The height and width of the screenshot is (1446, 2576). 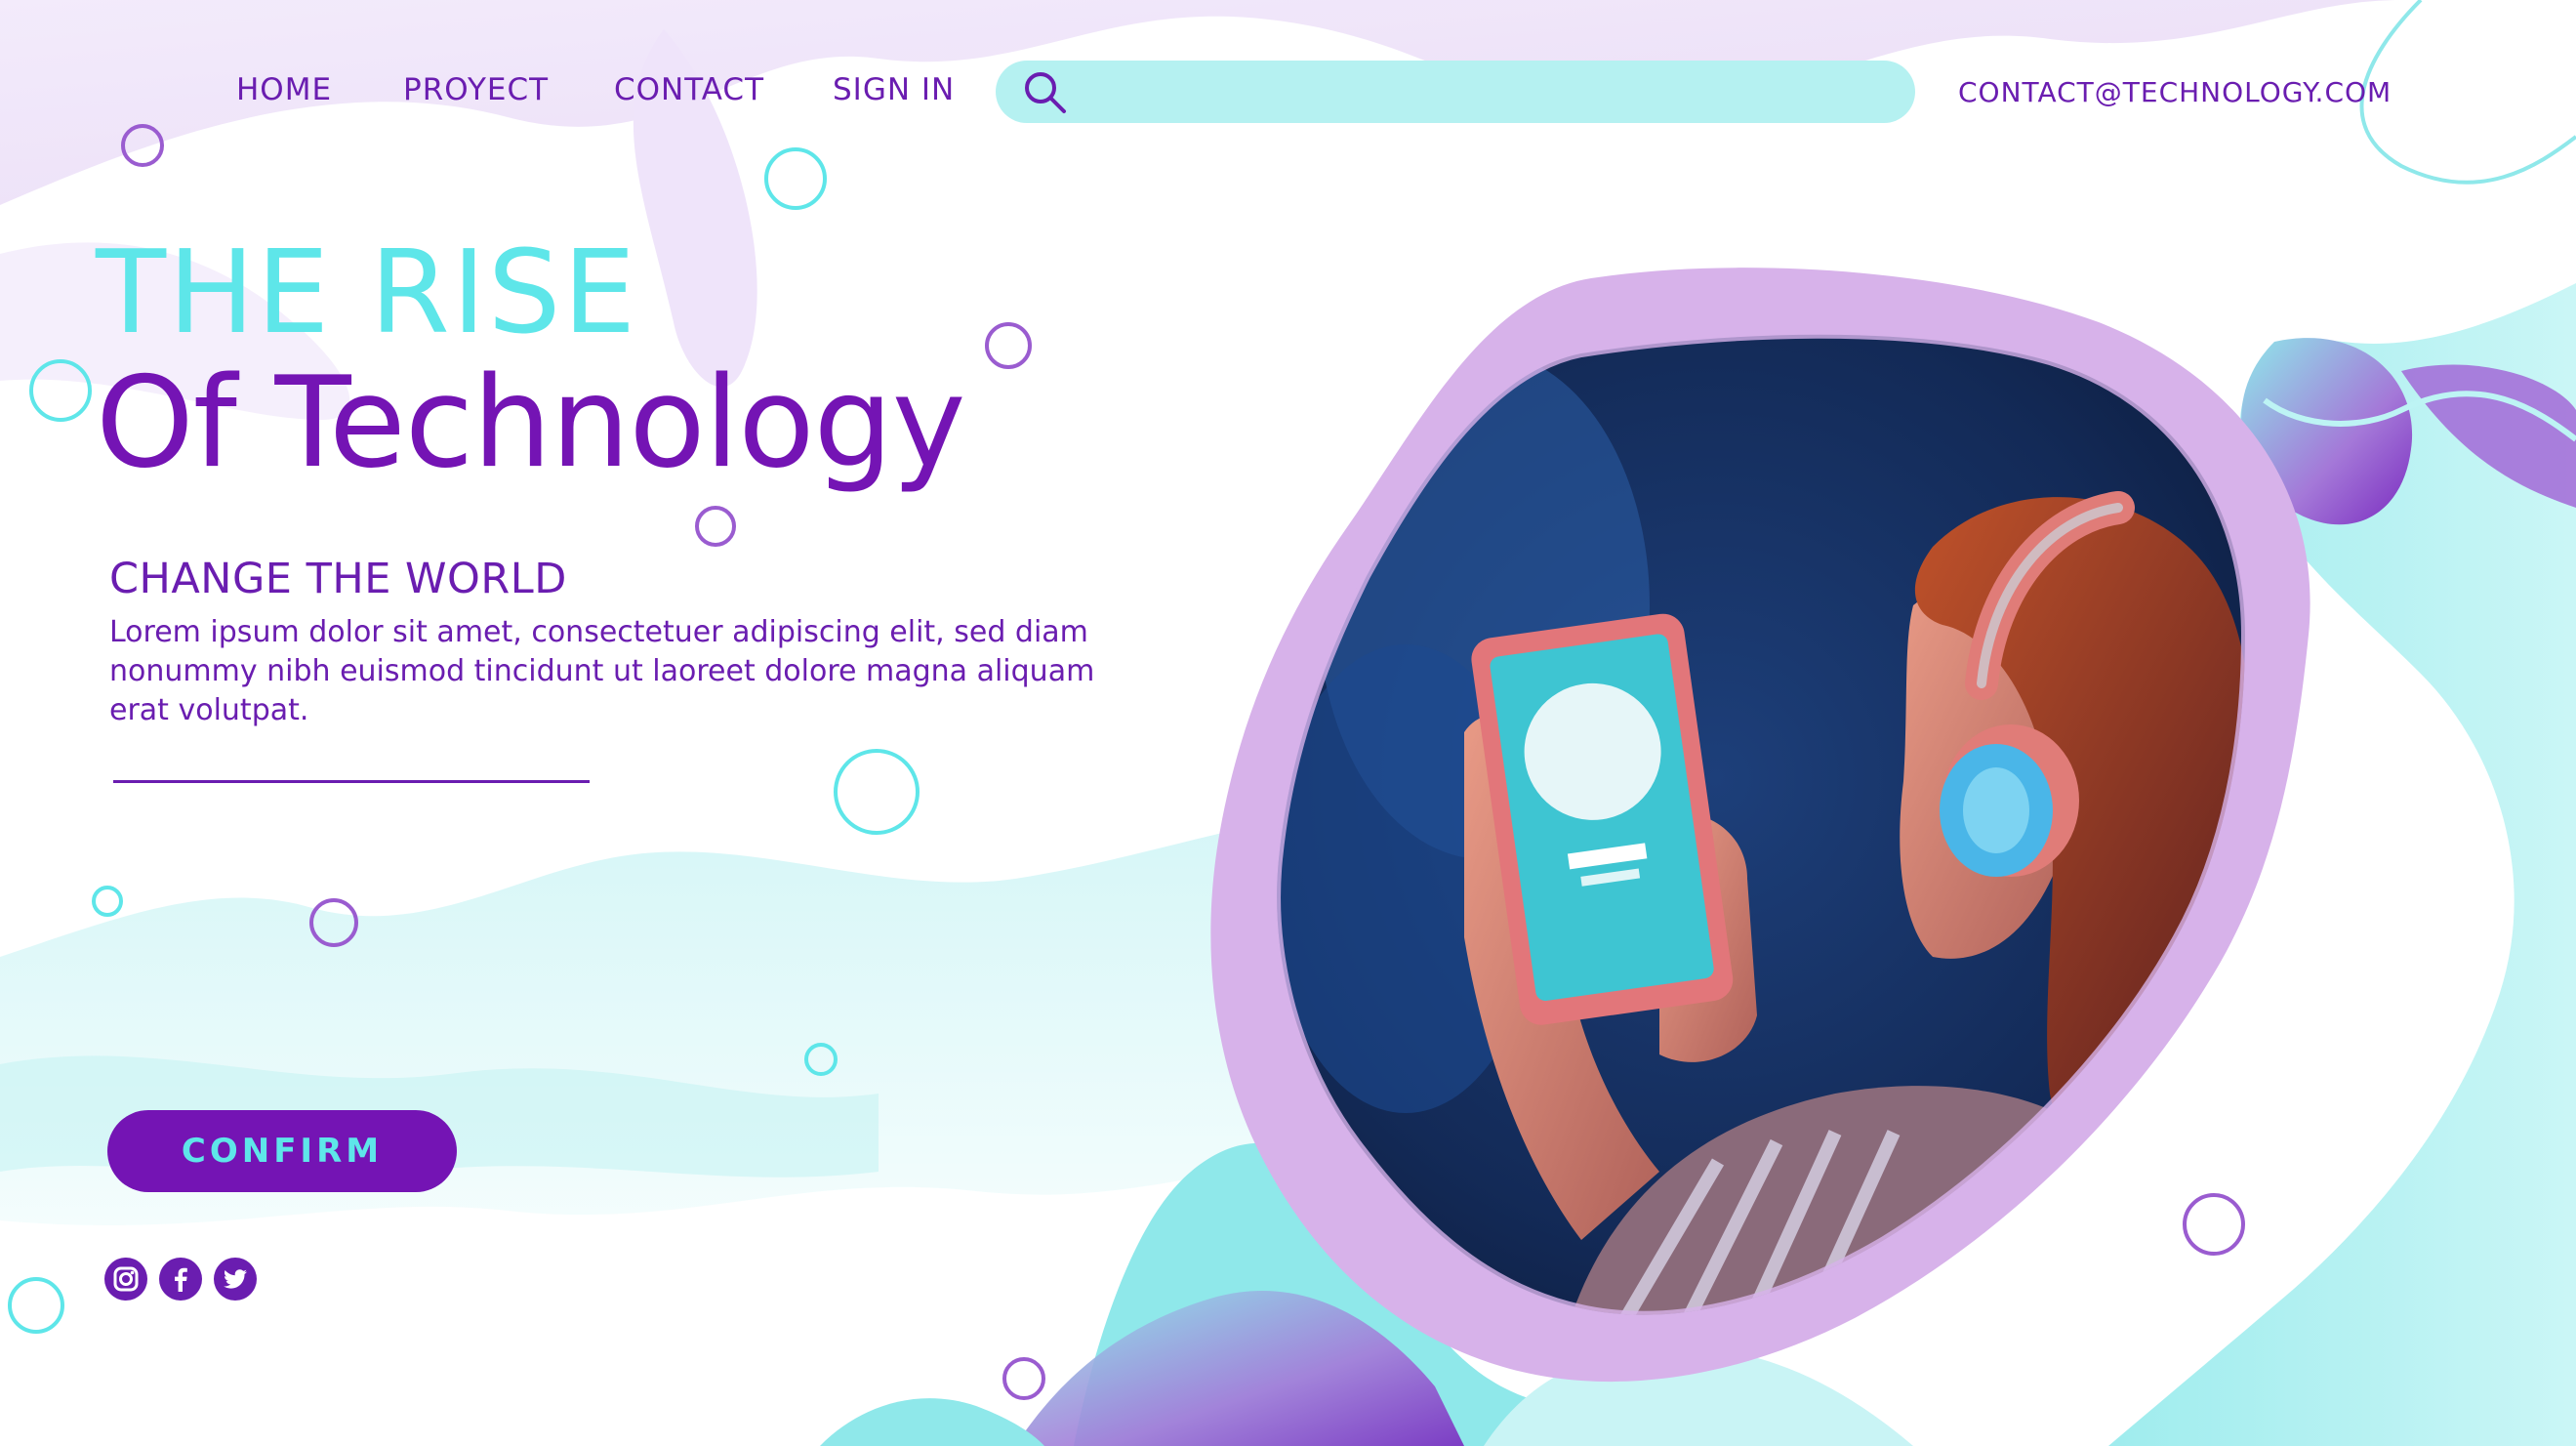 I want to click on hero-title-line1: THE RISE, so click(x=367, y=292).